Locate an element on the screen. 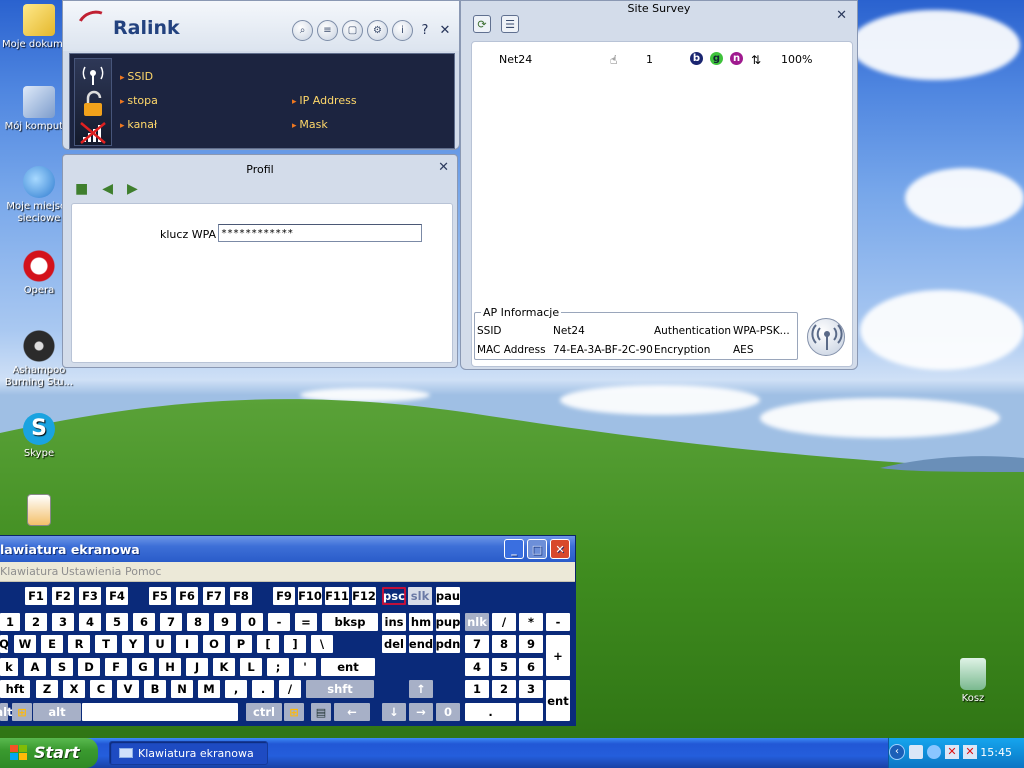  key: H is located at coordinates (170, 667).